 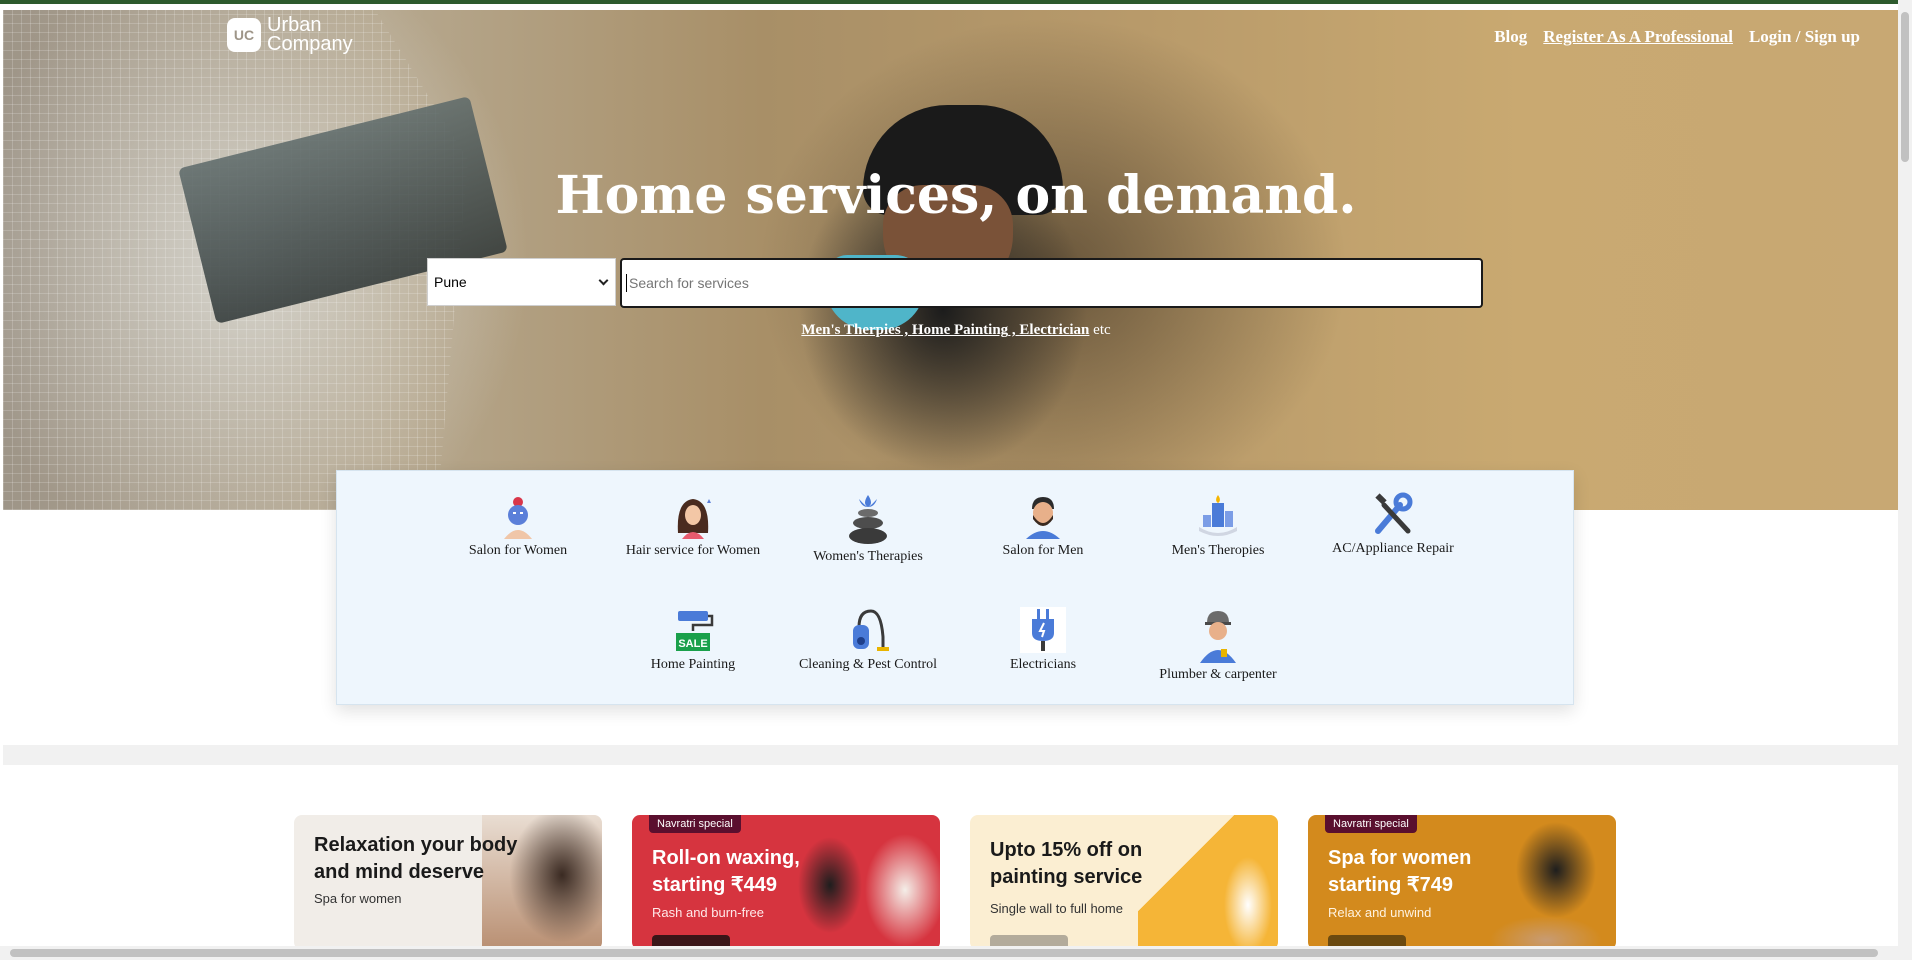 What do you see at coordinates (1394, 513) in the screenshot?
I see `wrench-screwdriver-icon` at bounding box center [1394, 513].